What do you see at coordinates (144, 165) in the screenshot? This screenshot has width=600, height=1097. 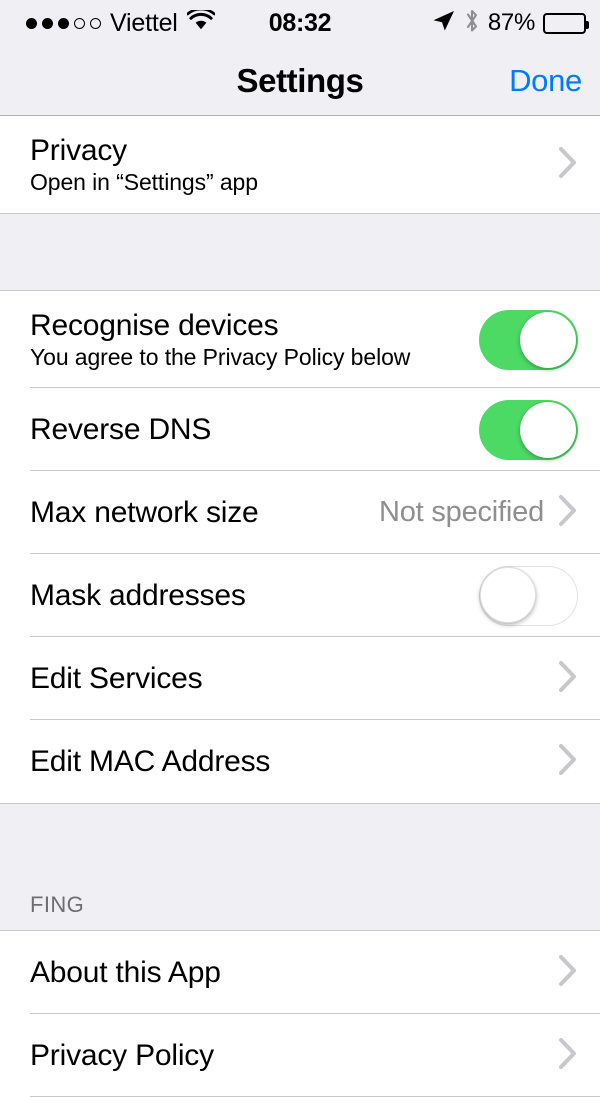 I see `row-privacy-text: Privacy Open in “Settings” app` at bounding box center [144, 165].